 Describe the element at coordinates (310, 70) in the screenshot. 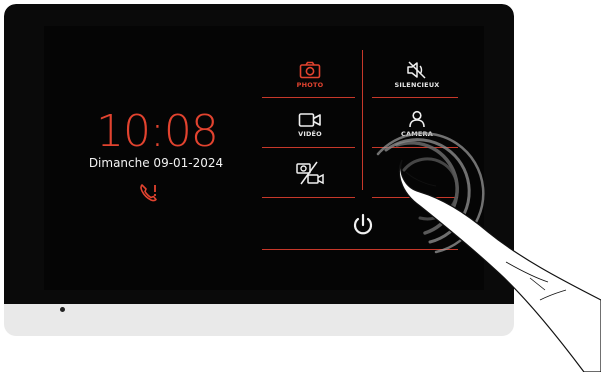

I see `camera-icon` at that location.